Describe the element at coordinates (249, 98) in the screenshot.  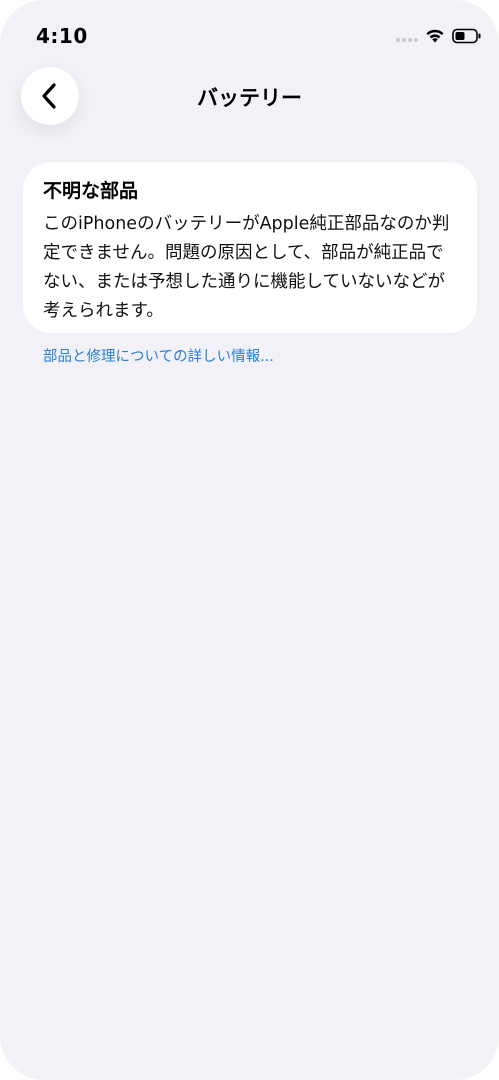
I see `page-title: バッテリー` at that location.